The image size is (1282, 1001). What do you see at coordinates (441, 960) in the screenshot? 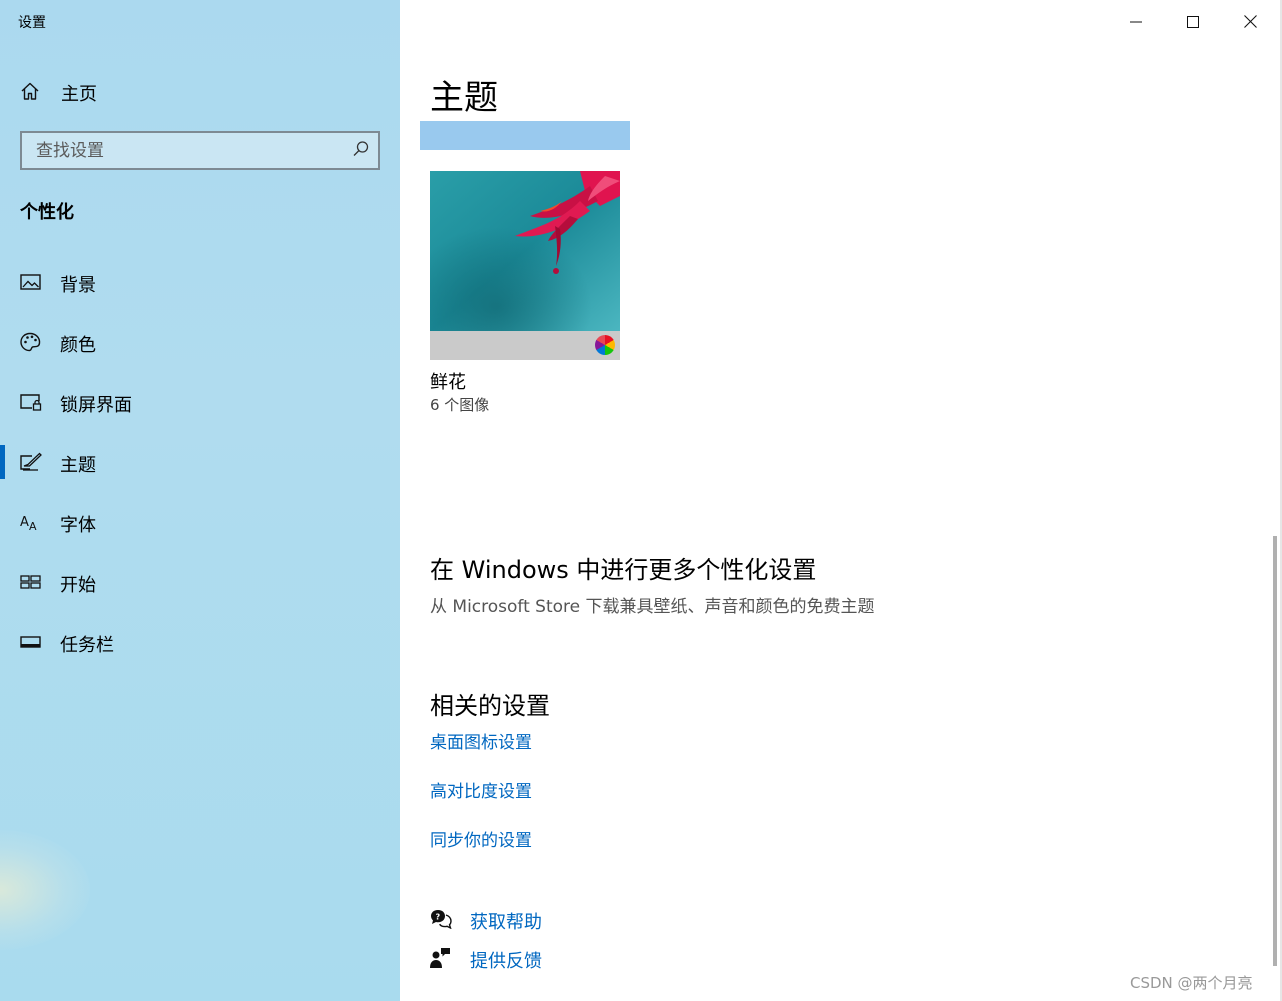
I see `feedback-person-icon` at bounding box center [441, 960].